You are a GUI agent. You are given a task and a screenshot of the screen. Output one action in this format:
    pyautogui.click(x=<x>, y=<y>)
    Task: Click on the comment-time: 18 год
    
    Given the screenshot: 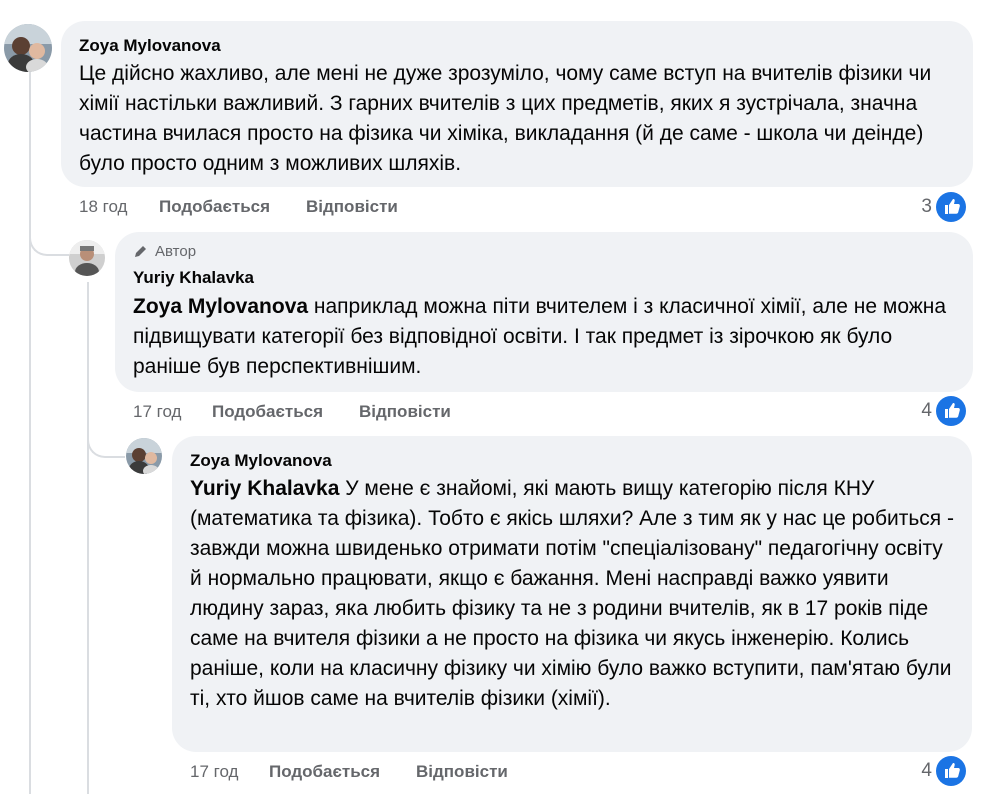 What is the action you would take?
    pyautogui.click(x=103, y=207)
    